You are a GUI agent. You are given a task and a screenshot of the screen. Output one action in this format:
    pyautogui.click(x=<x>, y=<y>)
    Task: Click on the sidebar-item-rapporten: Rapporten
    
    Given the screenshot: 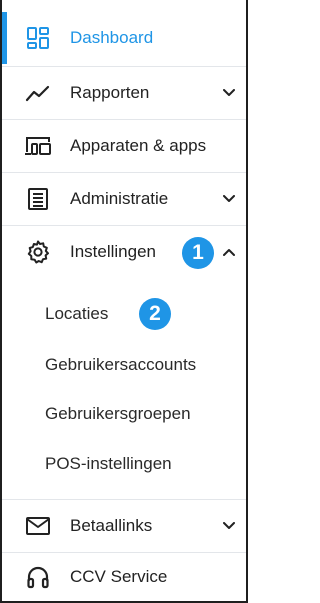 What is the action you would take?
    pyautogui.click(x=124, y=93)
    